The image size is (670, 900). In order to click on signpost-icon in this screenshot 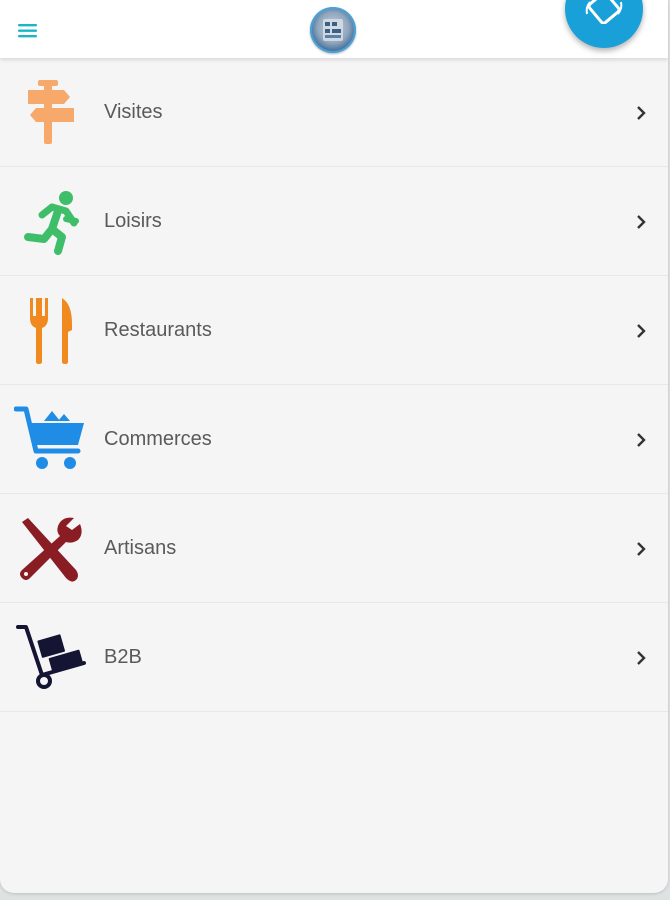, I will do `click(50, 112)`.